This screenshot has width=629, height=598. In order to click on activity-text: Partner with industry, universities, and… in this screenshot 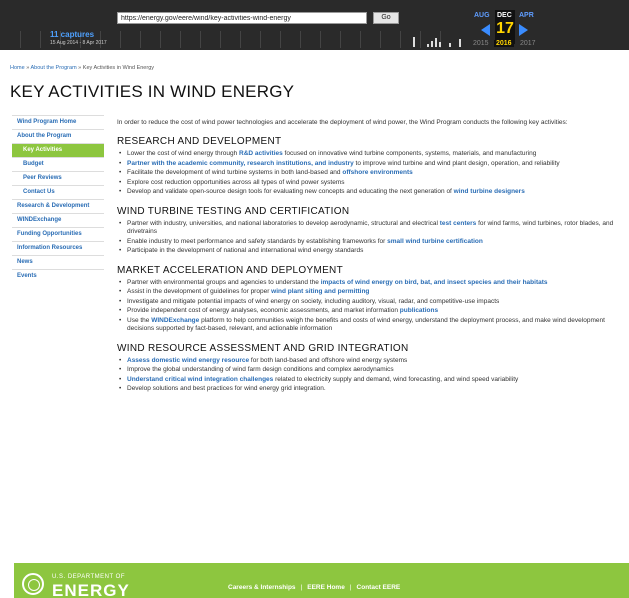, I will do `click(283, 223)`.